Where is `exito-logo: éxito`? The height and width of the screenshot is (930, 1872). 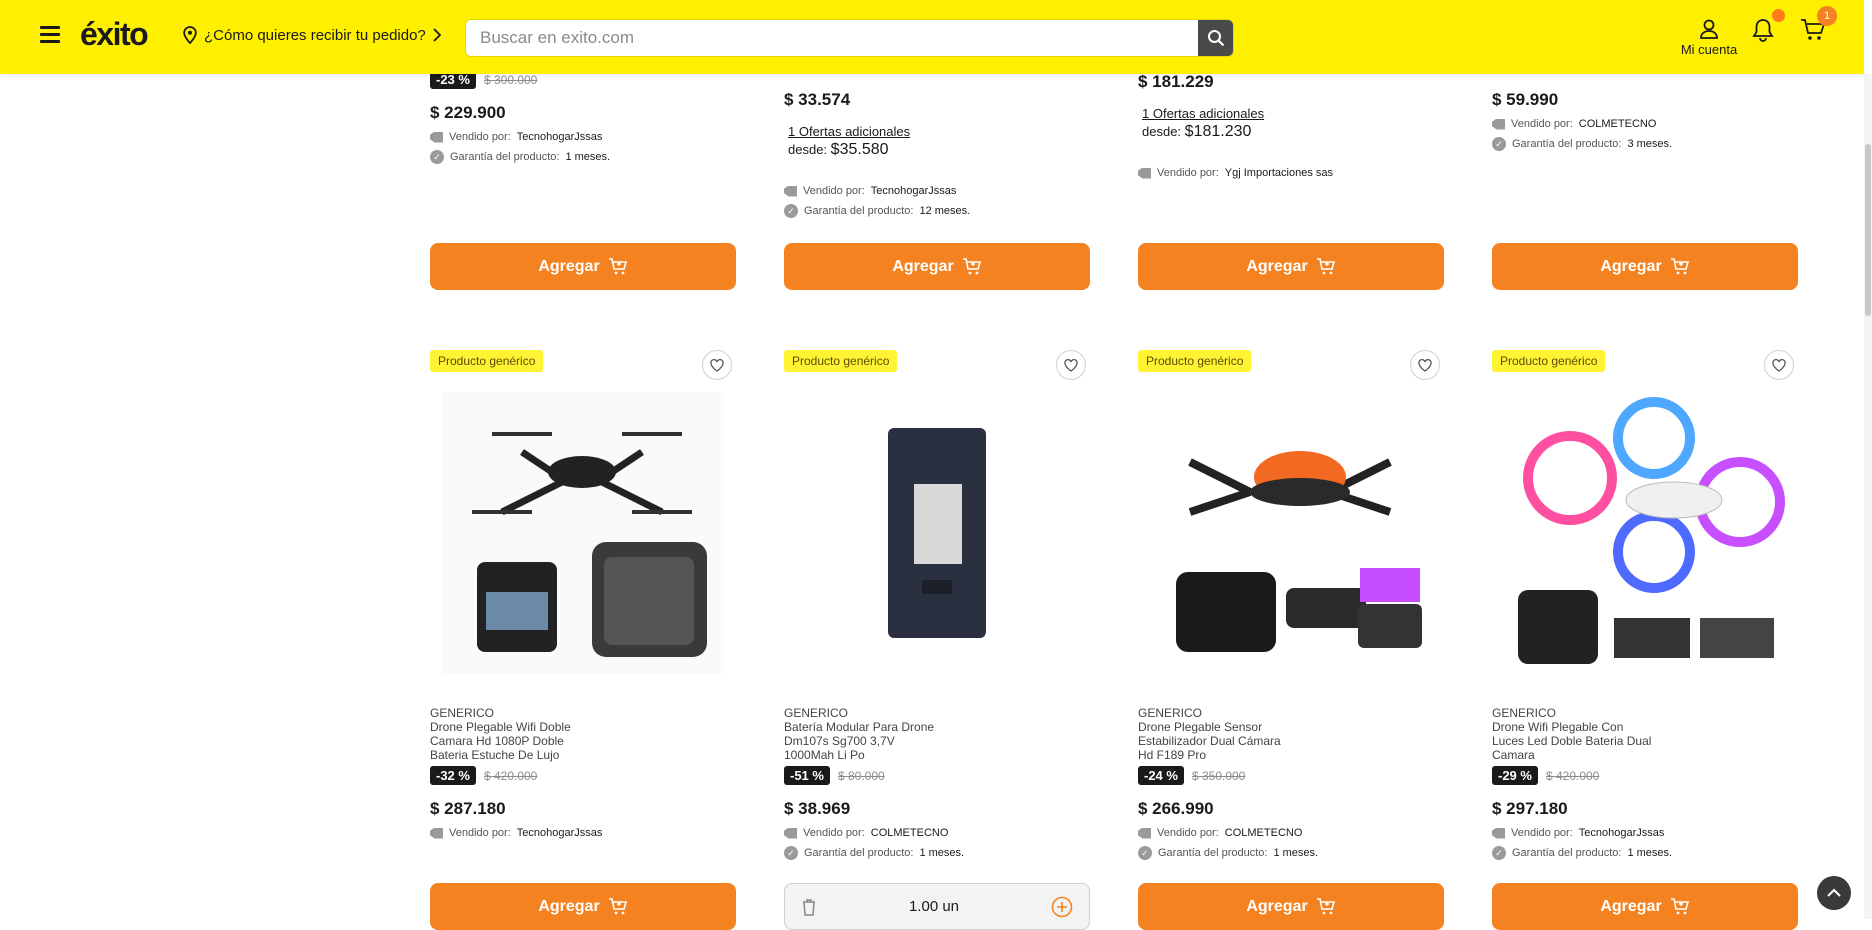 exito-logo: éxito is located at coordinates (114, 34).